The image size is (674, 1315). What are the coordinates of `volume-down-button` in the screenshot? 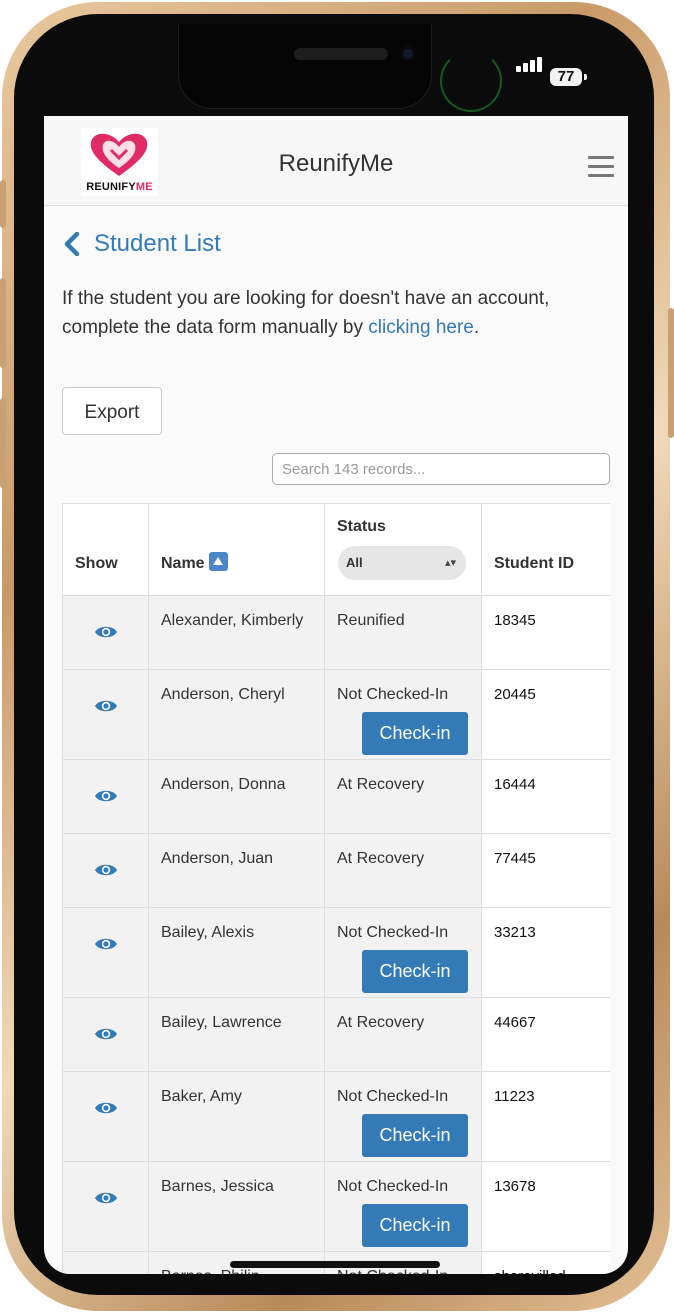 It's located at (3, 443).